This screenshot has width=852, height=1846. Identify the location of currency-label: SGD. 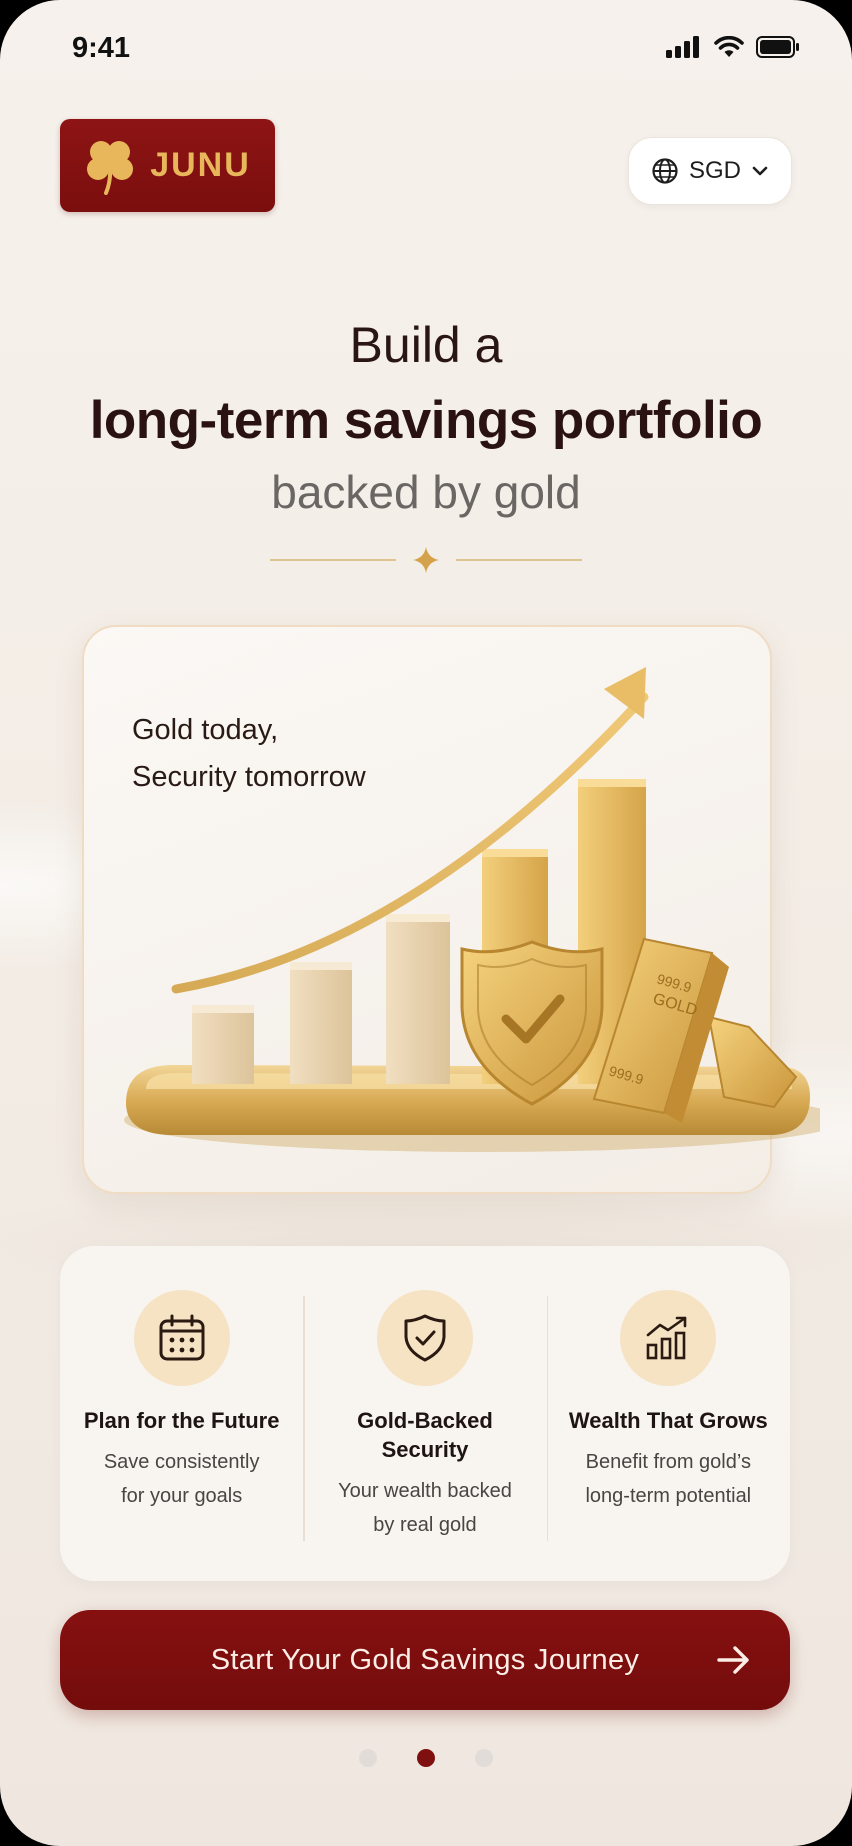
(714, 170).